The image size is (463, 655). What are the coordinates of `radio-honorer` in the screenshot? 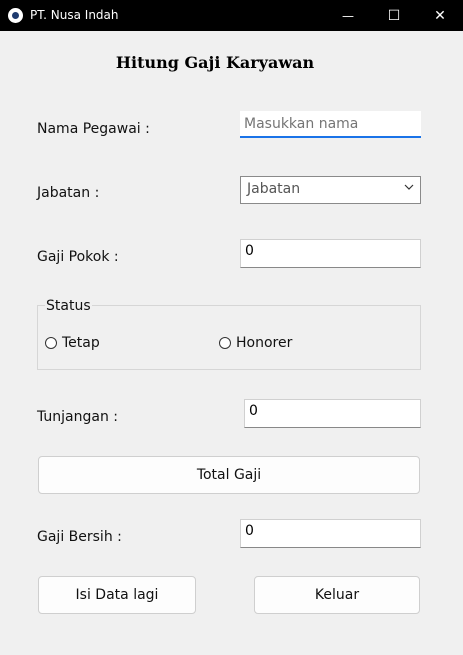 It's located at (225, 343).